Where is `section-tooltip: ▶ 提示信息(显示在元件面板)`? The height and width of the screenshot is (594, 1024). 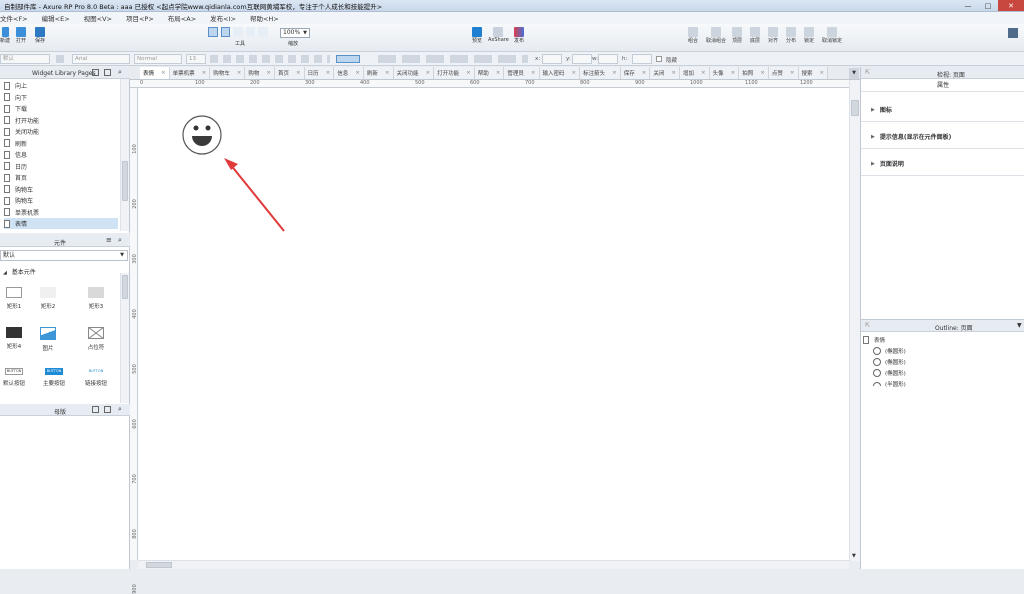
section-tooltip: ▶ 提示信息(显示在元件面板) is located at coordinates (911, 137).